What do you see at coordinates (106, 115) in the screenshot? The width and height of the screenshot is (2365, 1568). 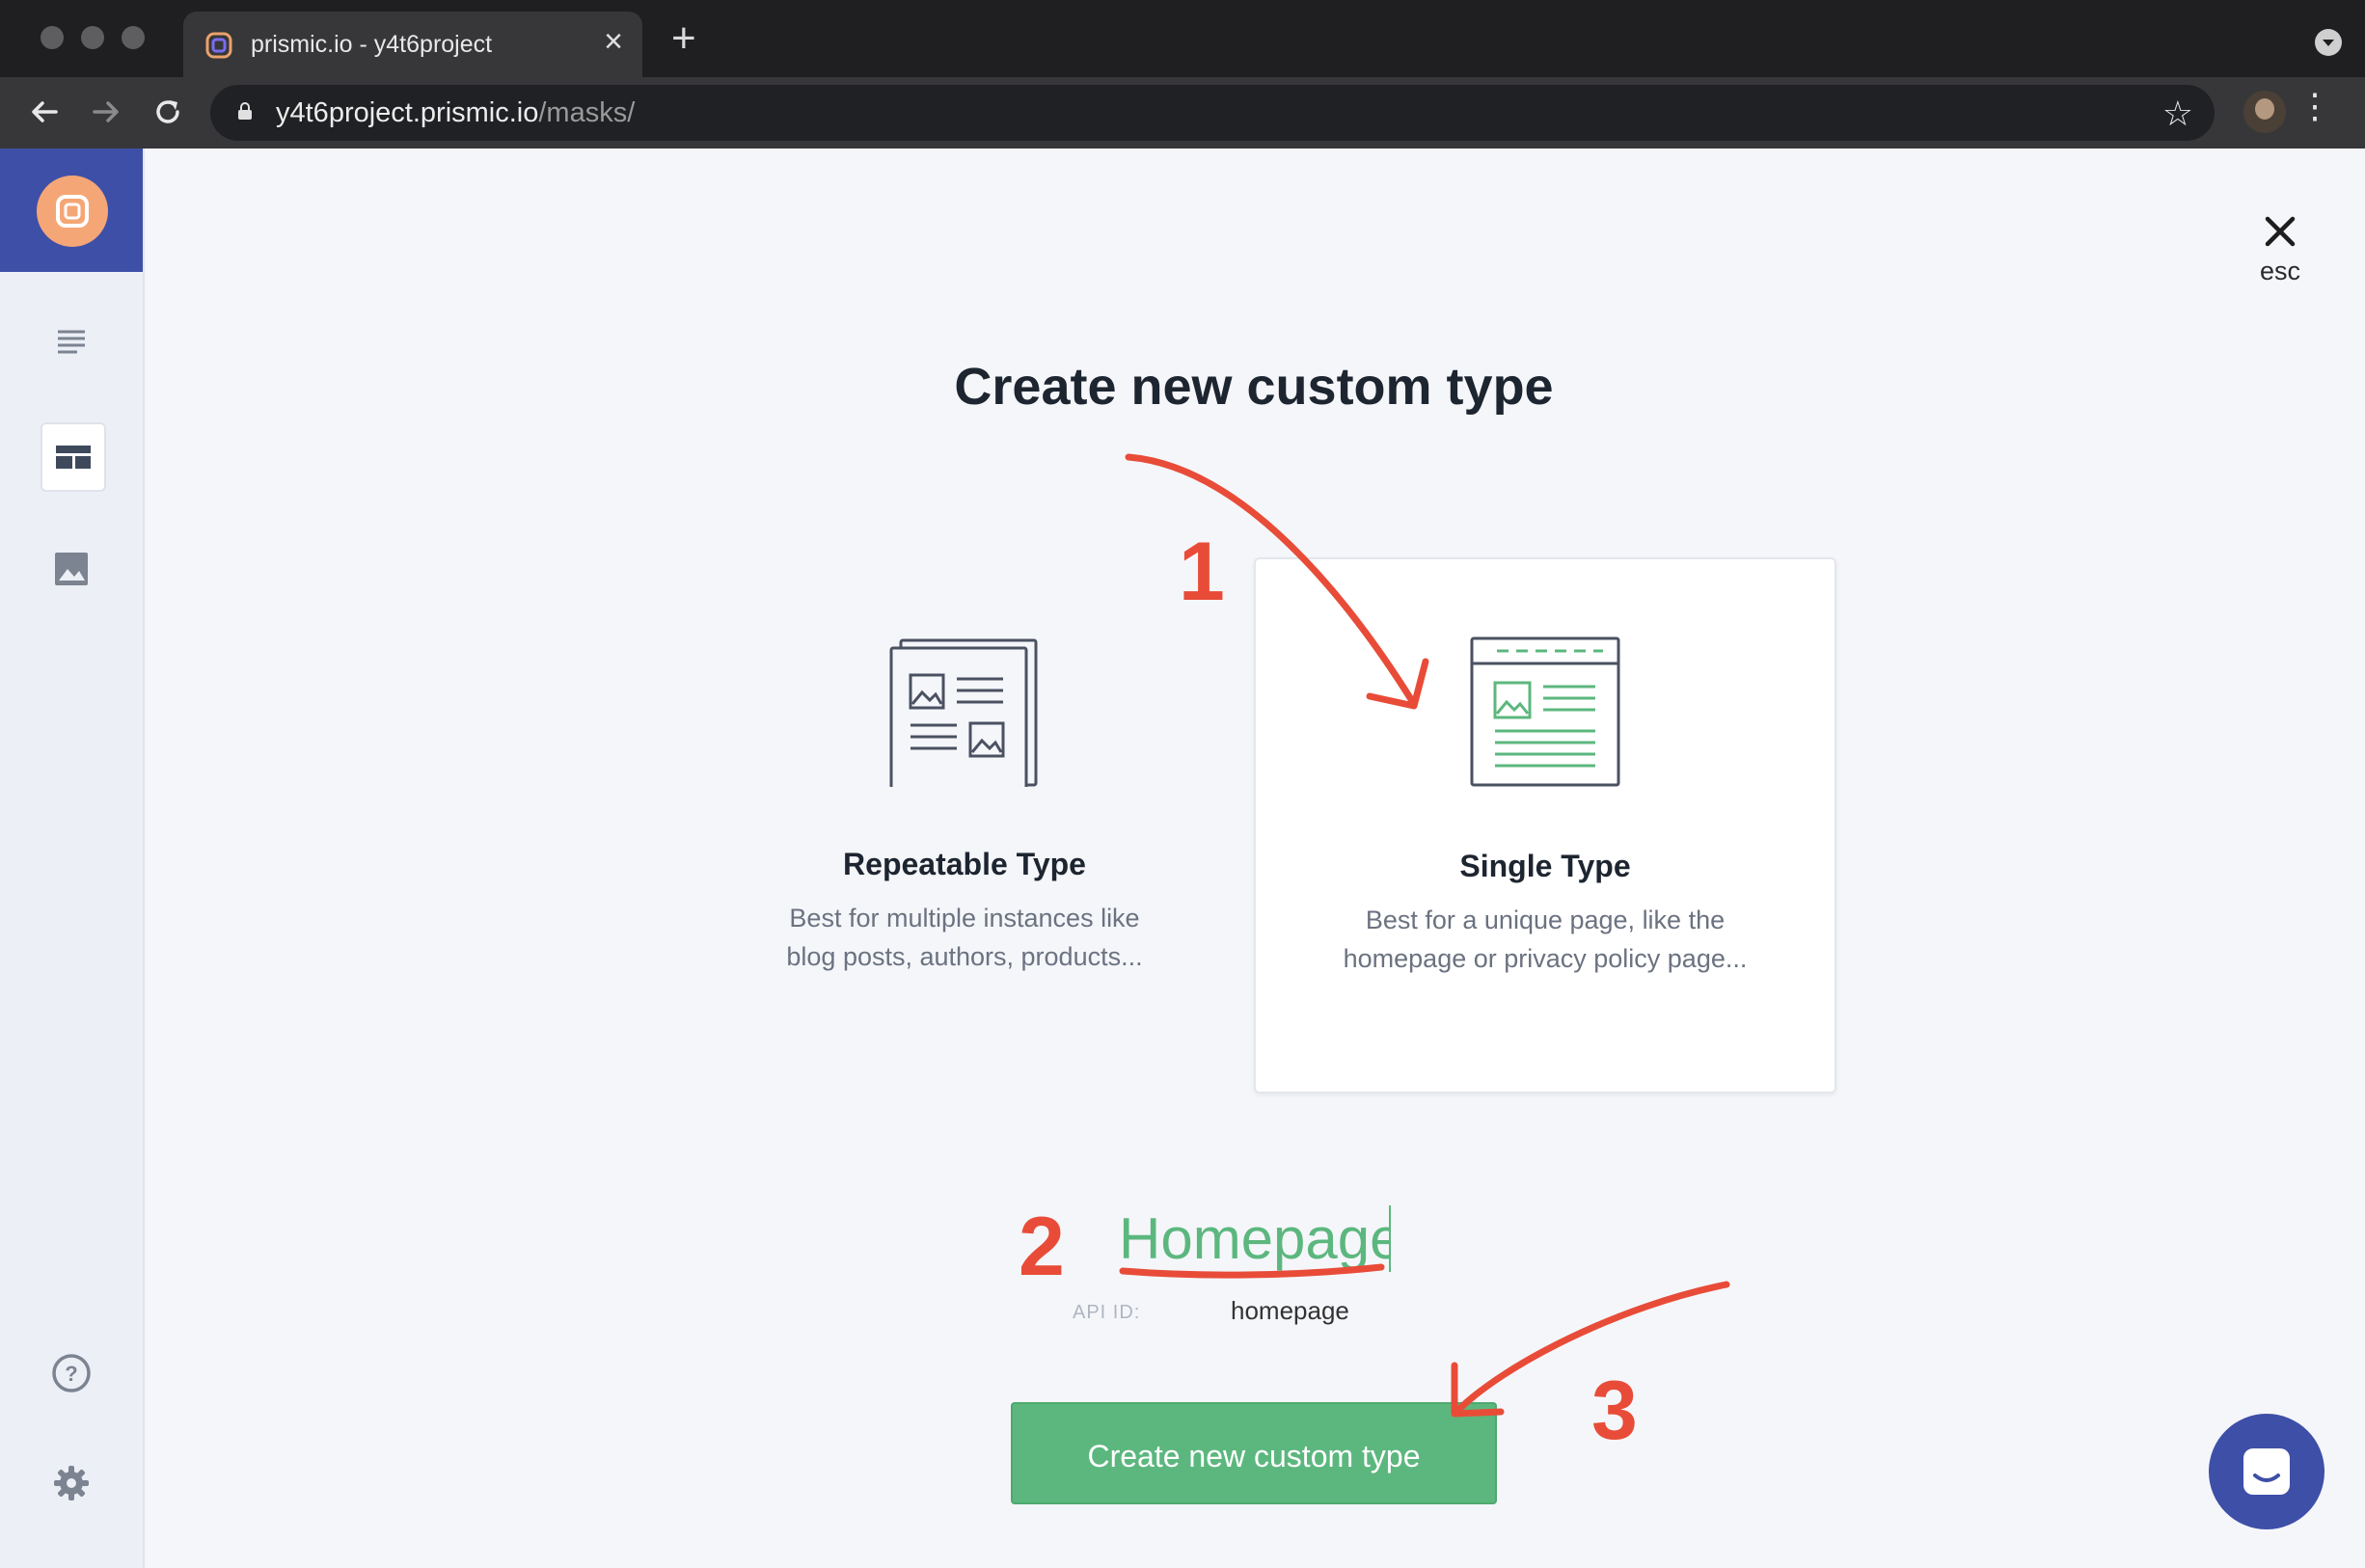 I see `forward-icon` at bounding box center [106, 115].